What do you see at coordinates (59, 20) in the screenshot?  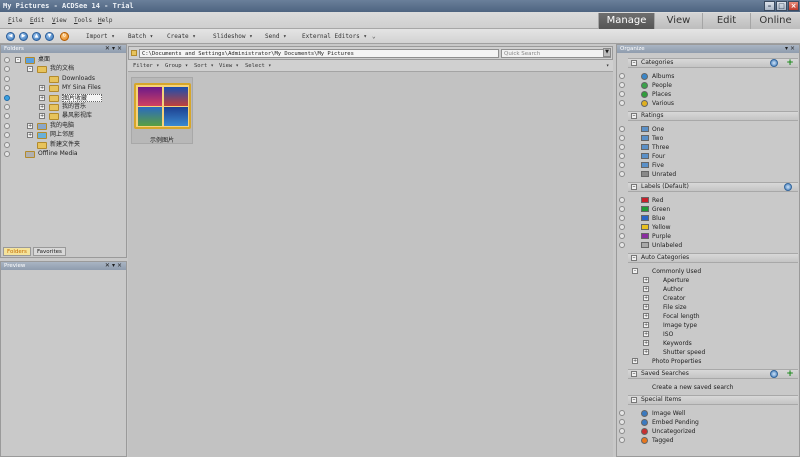 I see `menu-view: View` at bounding box center [59, 20].